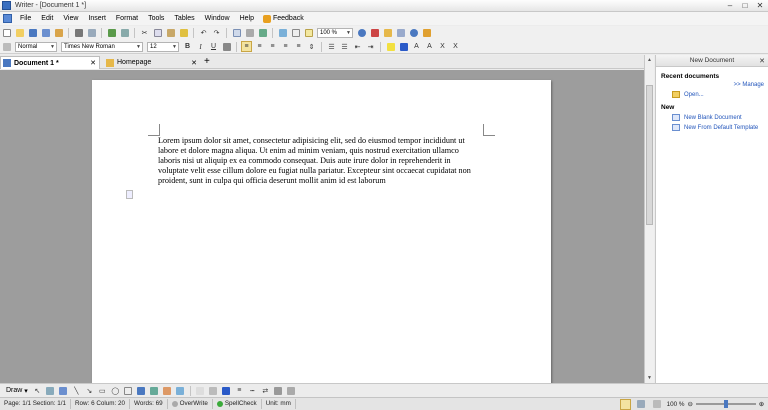 The image size is (768, 410). I want to click on redo-icon: ↷, so click(216, 33).